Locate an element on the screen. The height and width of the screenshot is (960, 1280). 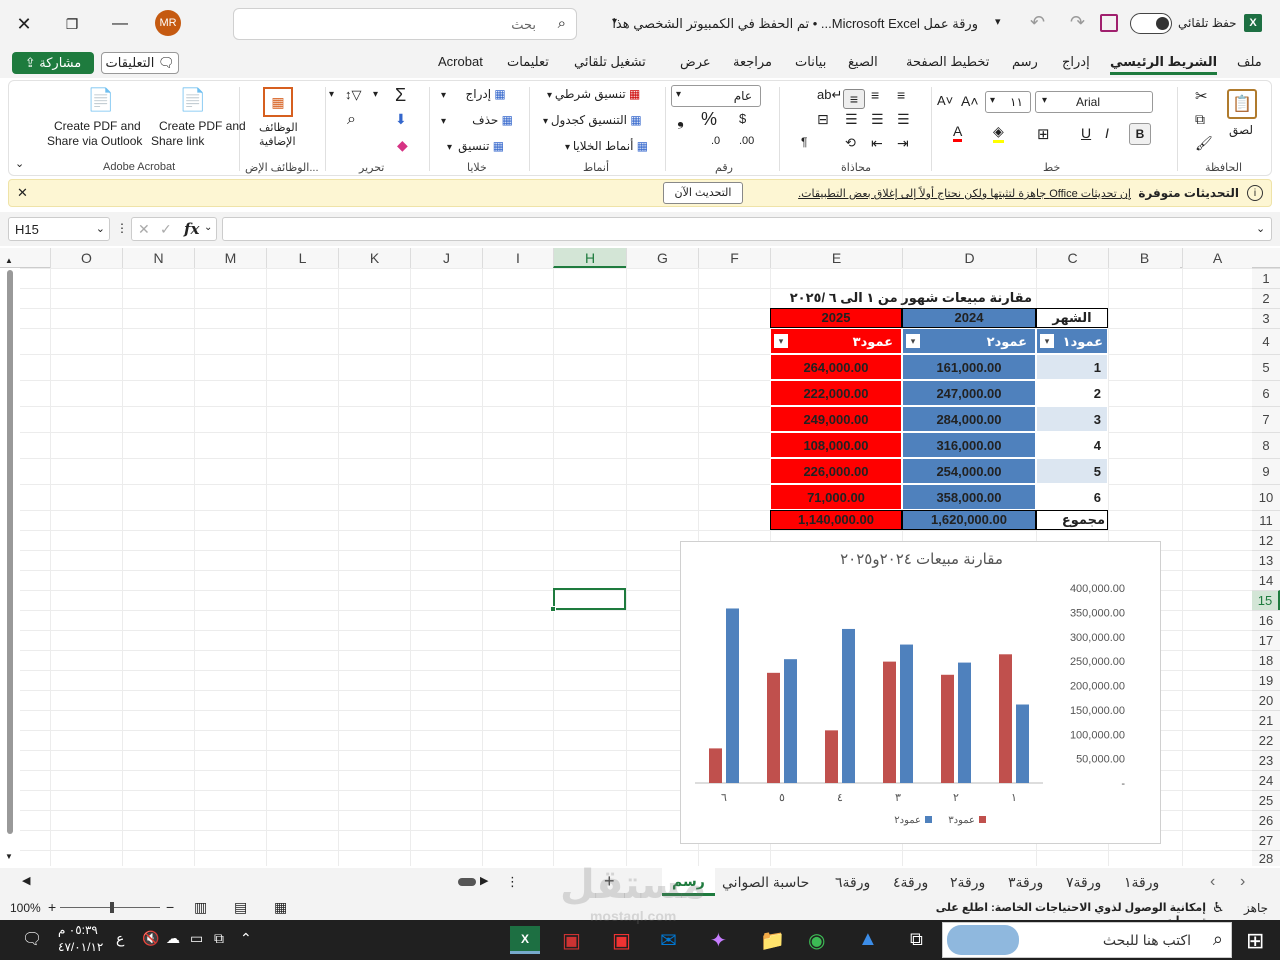
notification-icon: 🗨 is located at coordinates (32, 939).